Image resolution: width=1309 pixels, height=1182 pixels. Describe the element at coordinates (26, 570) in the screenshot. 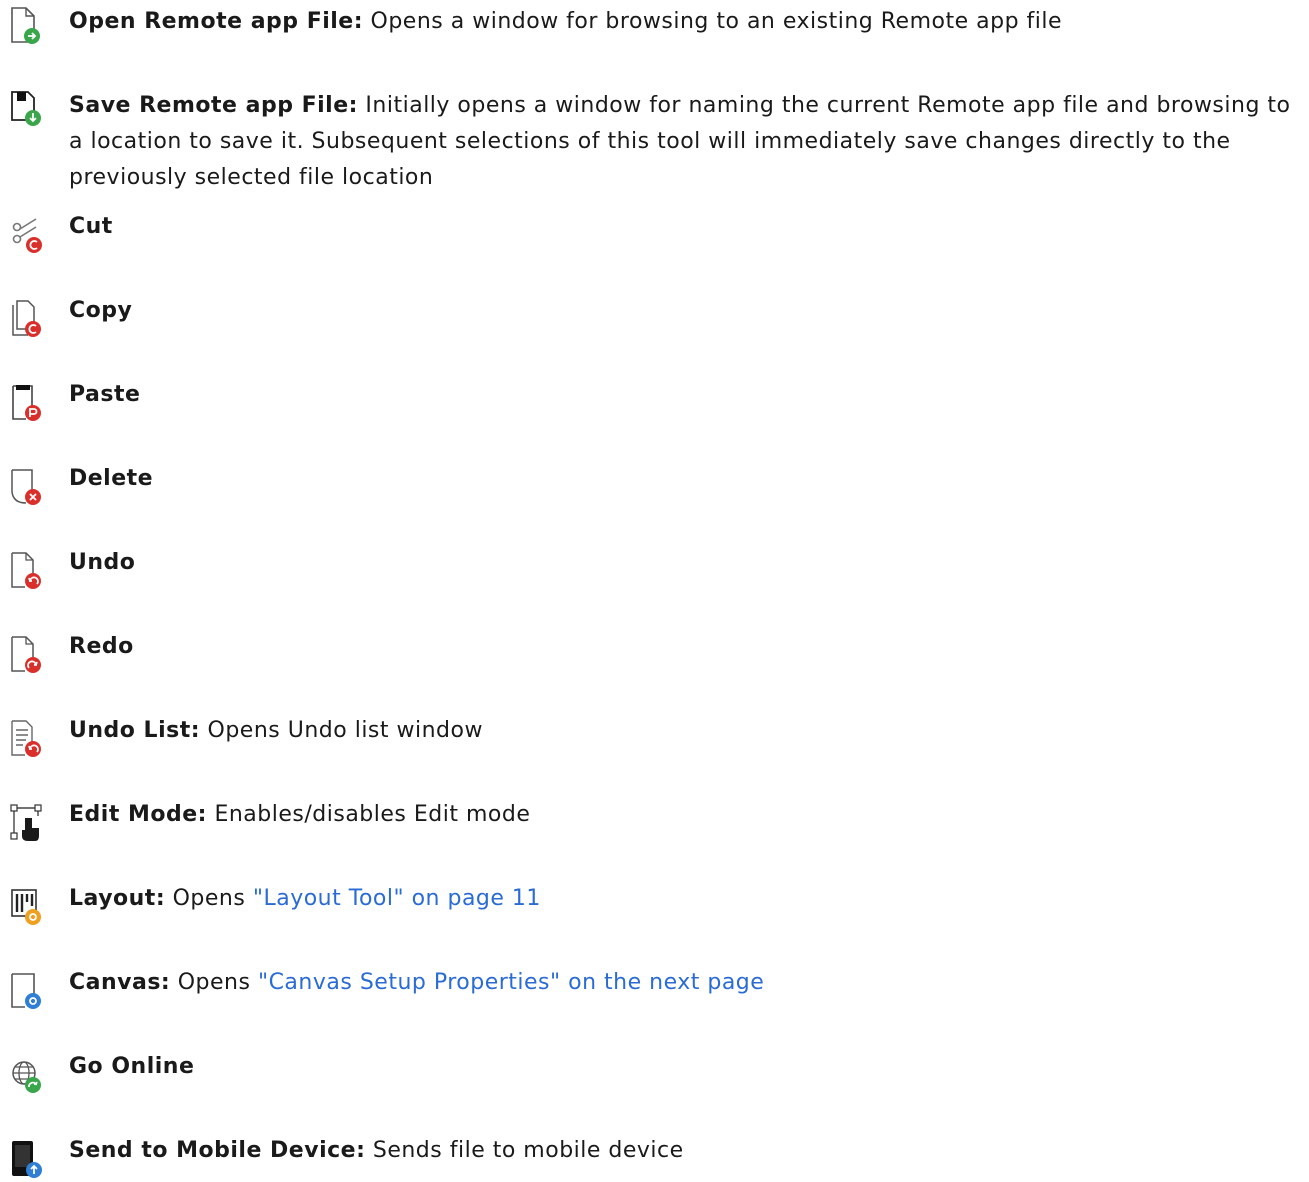

I see `undo-icon` at that location.